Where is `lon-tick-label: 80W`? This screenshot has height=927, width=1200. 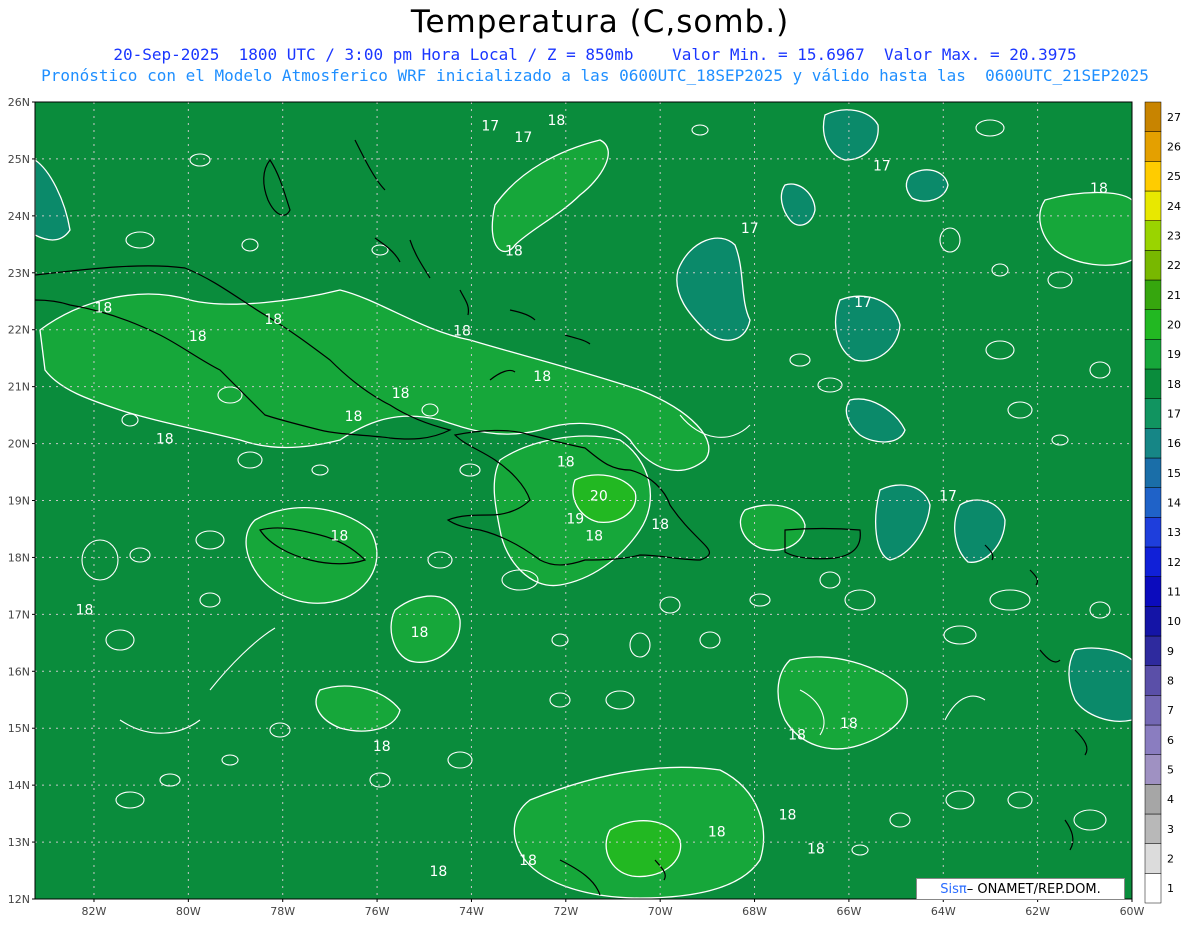
lon-tick-label: 80W is located at coordinates (188, 911).